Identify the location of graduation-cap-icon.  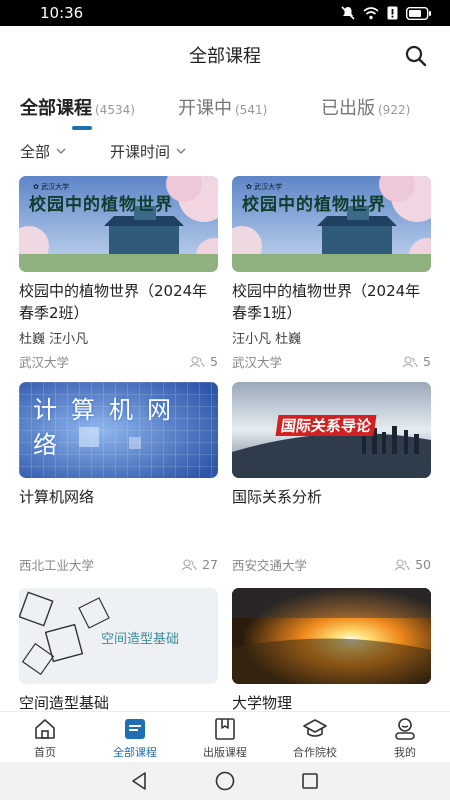
(315, 728).